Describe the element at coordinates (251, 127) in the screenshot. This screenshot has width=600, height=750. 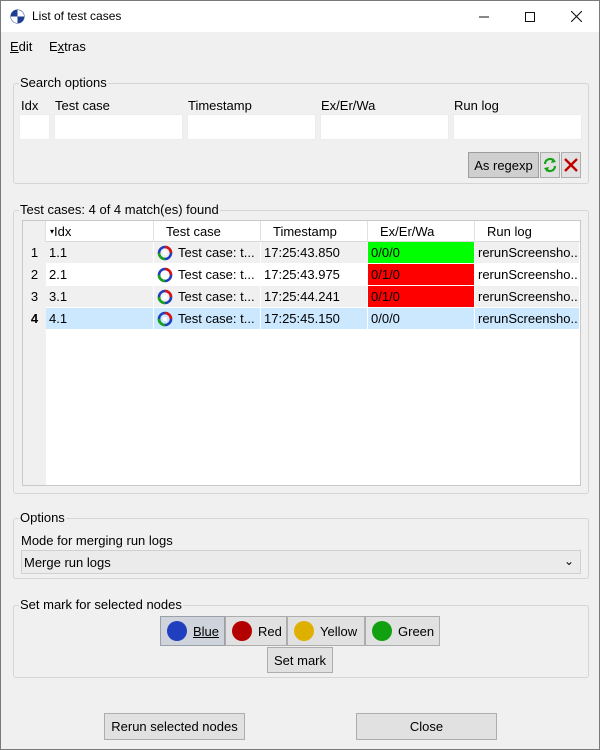
I see `timestamp-search-input` at that location.